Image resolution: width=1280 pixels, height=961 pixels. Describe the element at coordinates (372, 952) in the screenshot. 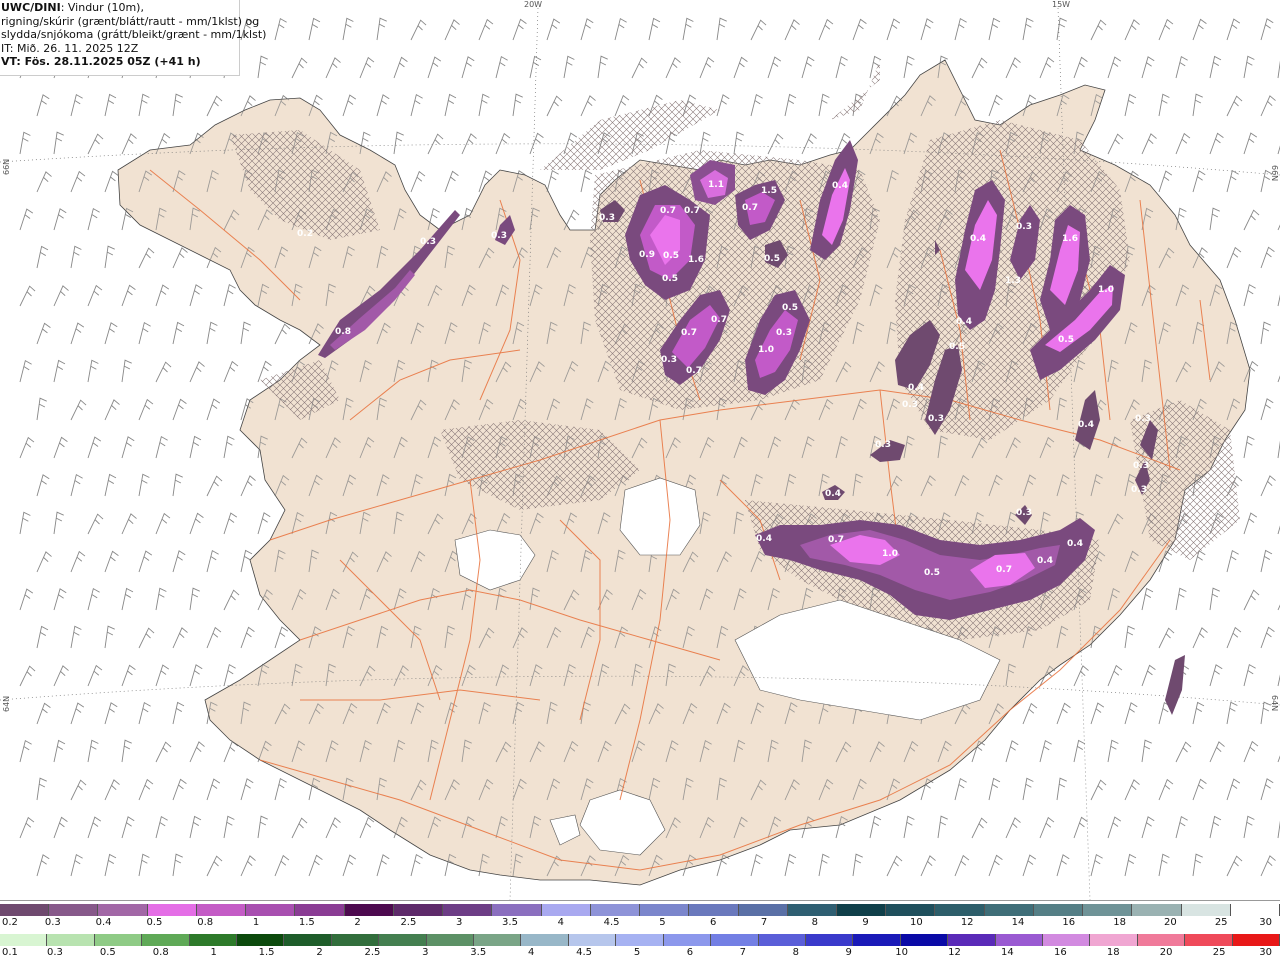

I see `legend-label: 2.5` at that location.